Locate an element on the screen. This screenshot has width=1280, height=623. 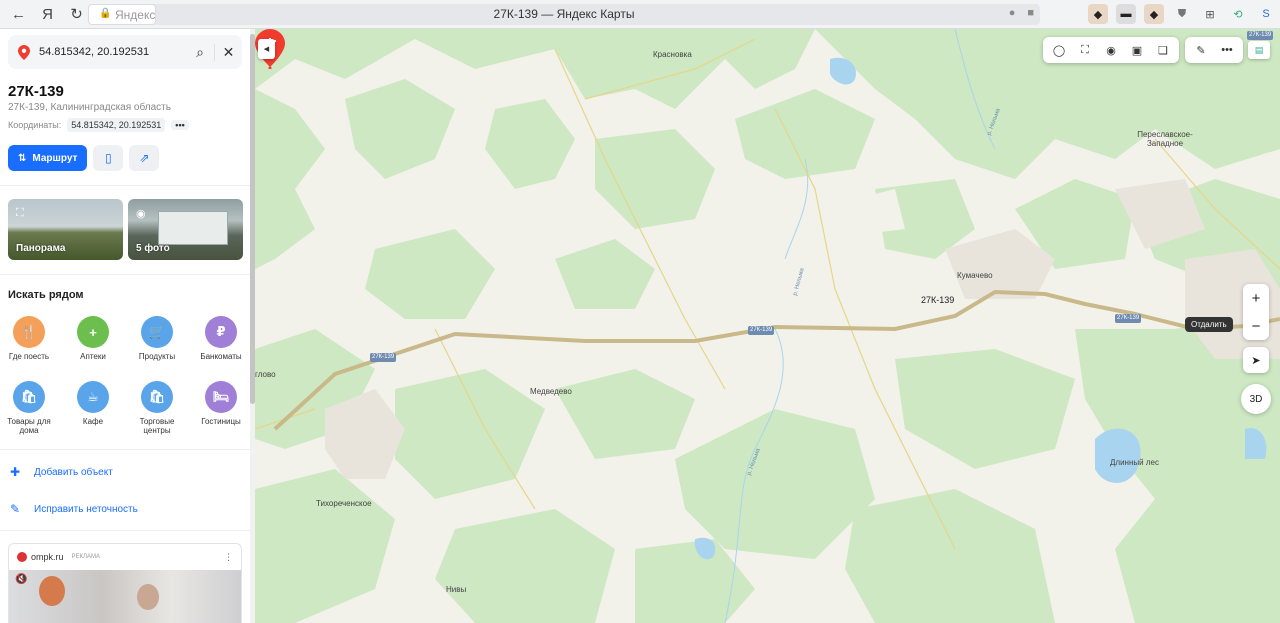
pin-label: 27К-139 is located at coordinates (937, 300).